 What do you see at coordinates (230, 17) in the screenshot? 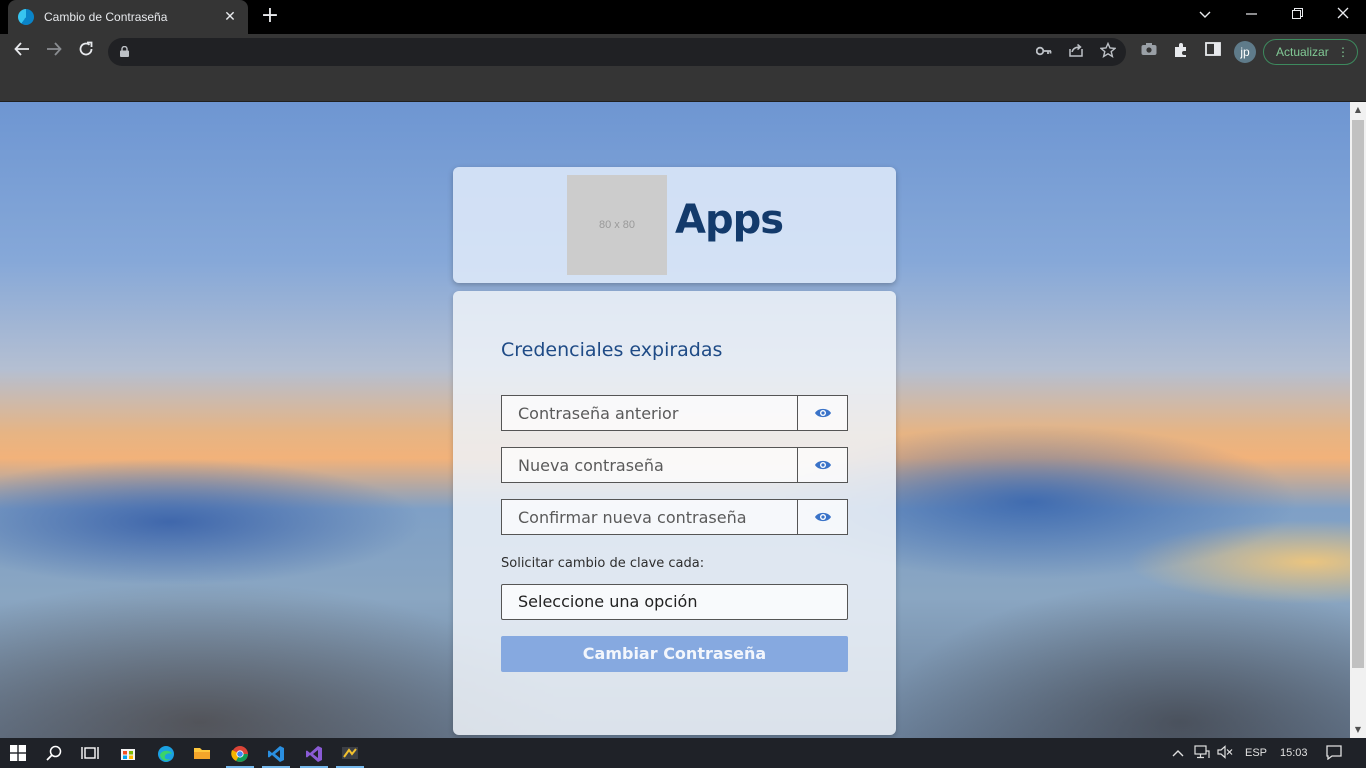
I see `tab-close-icon: ✕` at bounding box center [230, 17].